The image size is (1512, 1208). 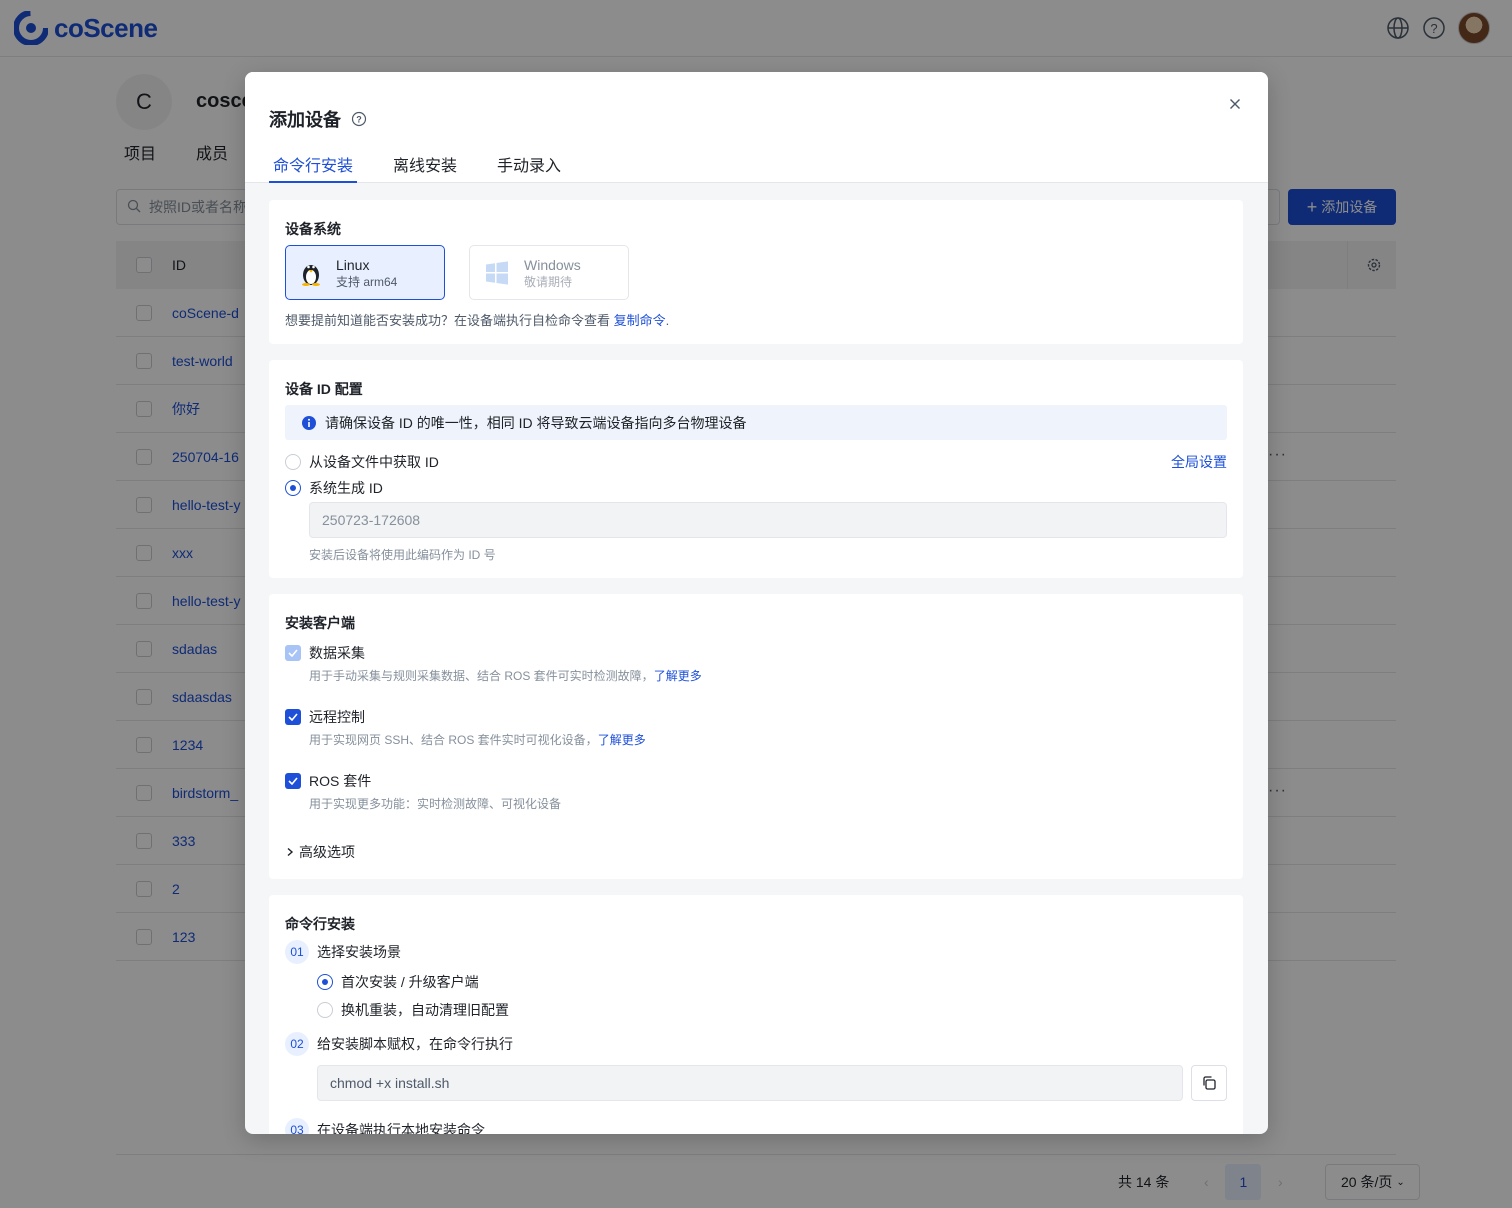 I want to click on remote-control-checkbox, so click(x=293, y=717).